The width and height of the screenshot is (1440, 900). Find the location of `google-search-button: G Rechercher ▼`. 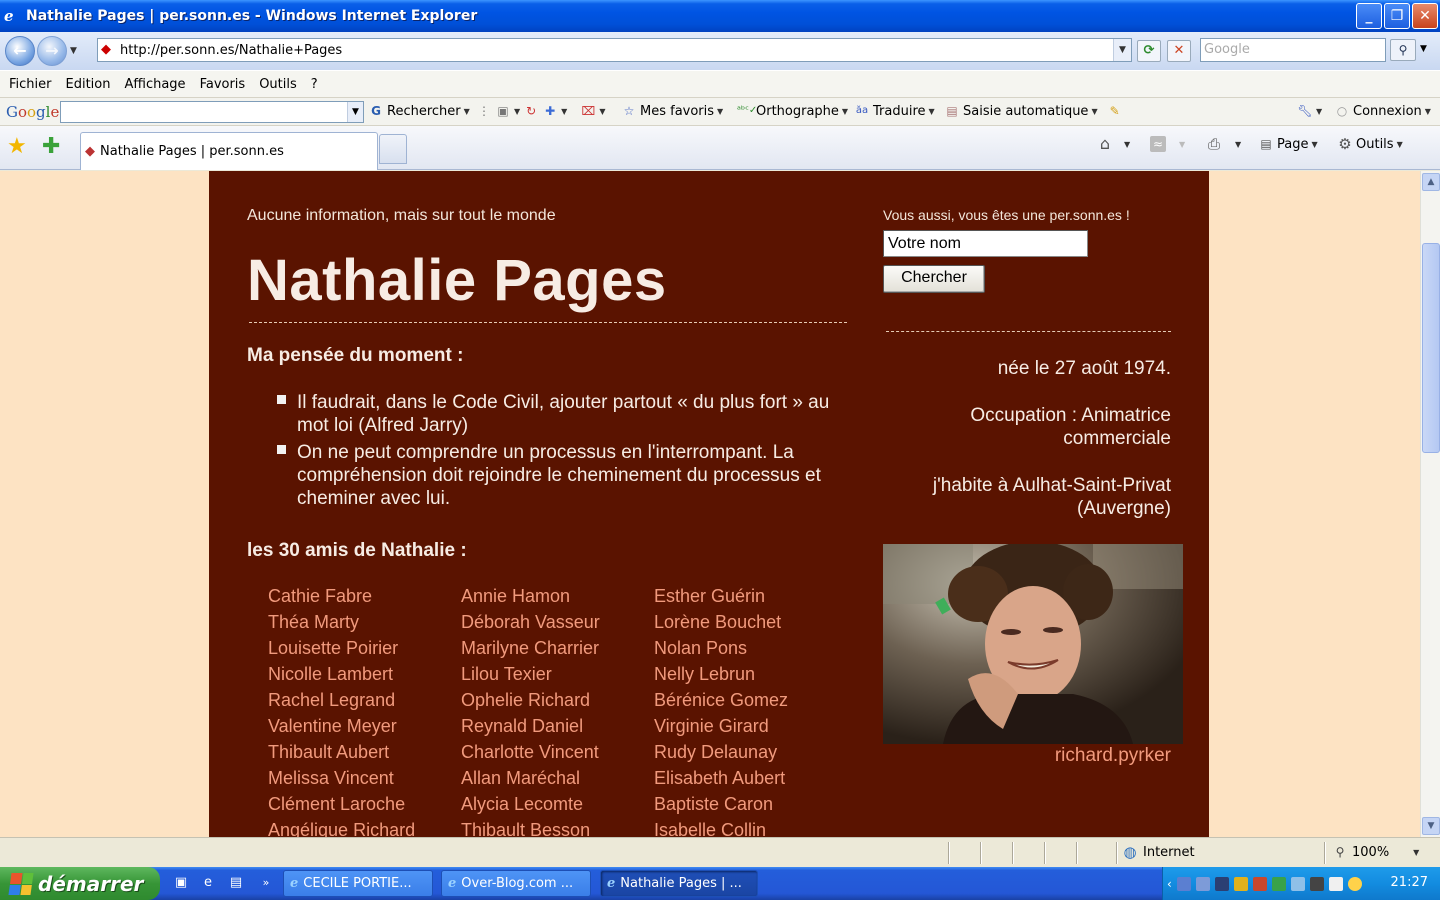

google-search-button: G Rechercher ▼ is located at coordinates (419, 111).